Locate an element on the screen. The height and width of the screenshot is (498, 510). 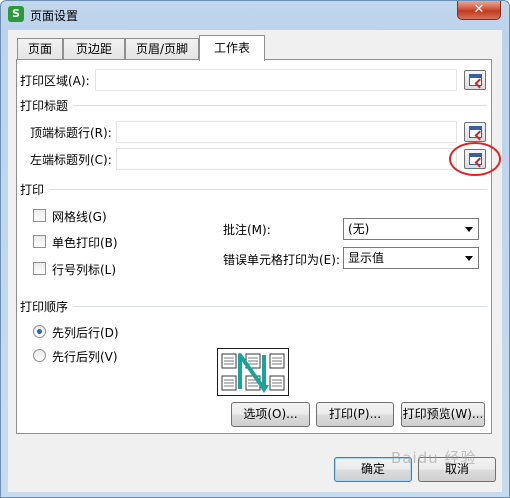
window-title: 页面设置 is located at coordinates (54, 16).